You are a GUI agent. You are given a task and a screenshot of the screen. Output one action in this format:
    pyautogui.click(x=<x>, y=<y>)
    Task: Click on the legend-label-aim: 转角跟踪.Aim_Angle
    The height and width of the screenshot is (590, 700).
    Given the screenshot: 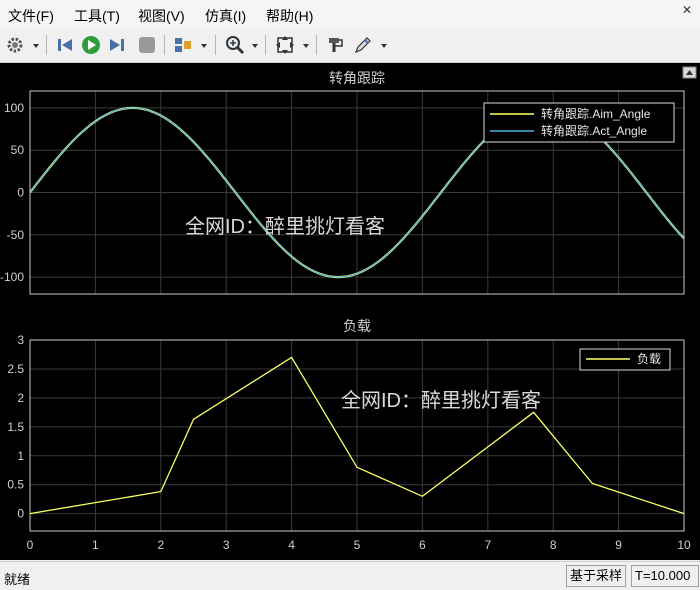 What is the action you would take?
    pyautogui.click(x=596, y=113)
    